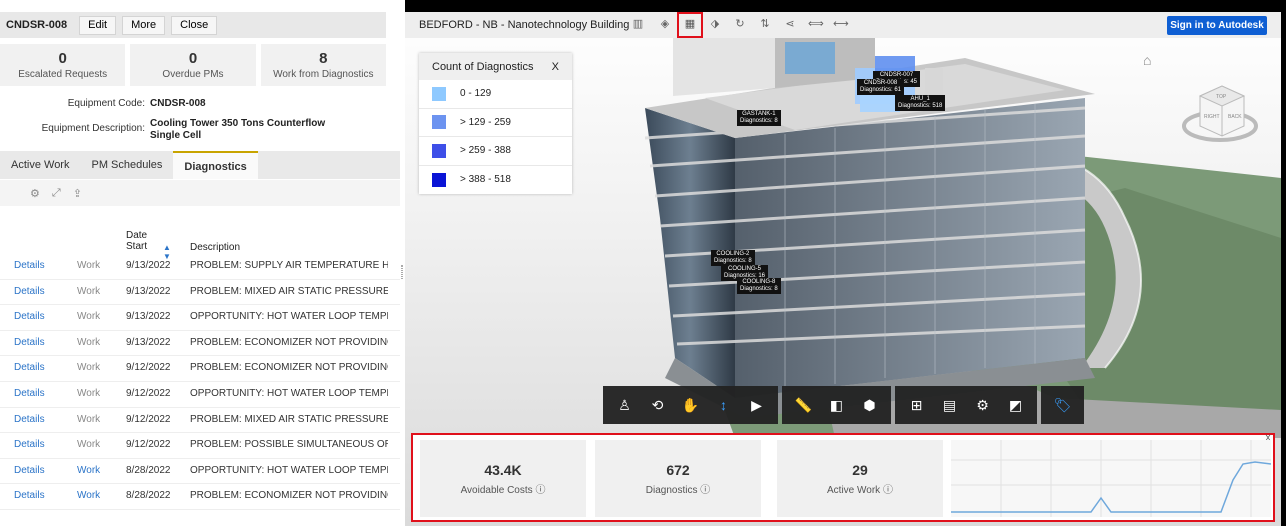 The height and width of the screenshot is (526, 1286). Describe the element at coordinates (949, 405) in the screenshot. I see `properties-icon: ▤` at that location.